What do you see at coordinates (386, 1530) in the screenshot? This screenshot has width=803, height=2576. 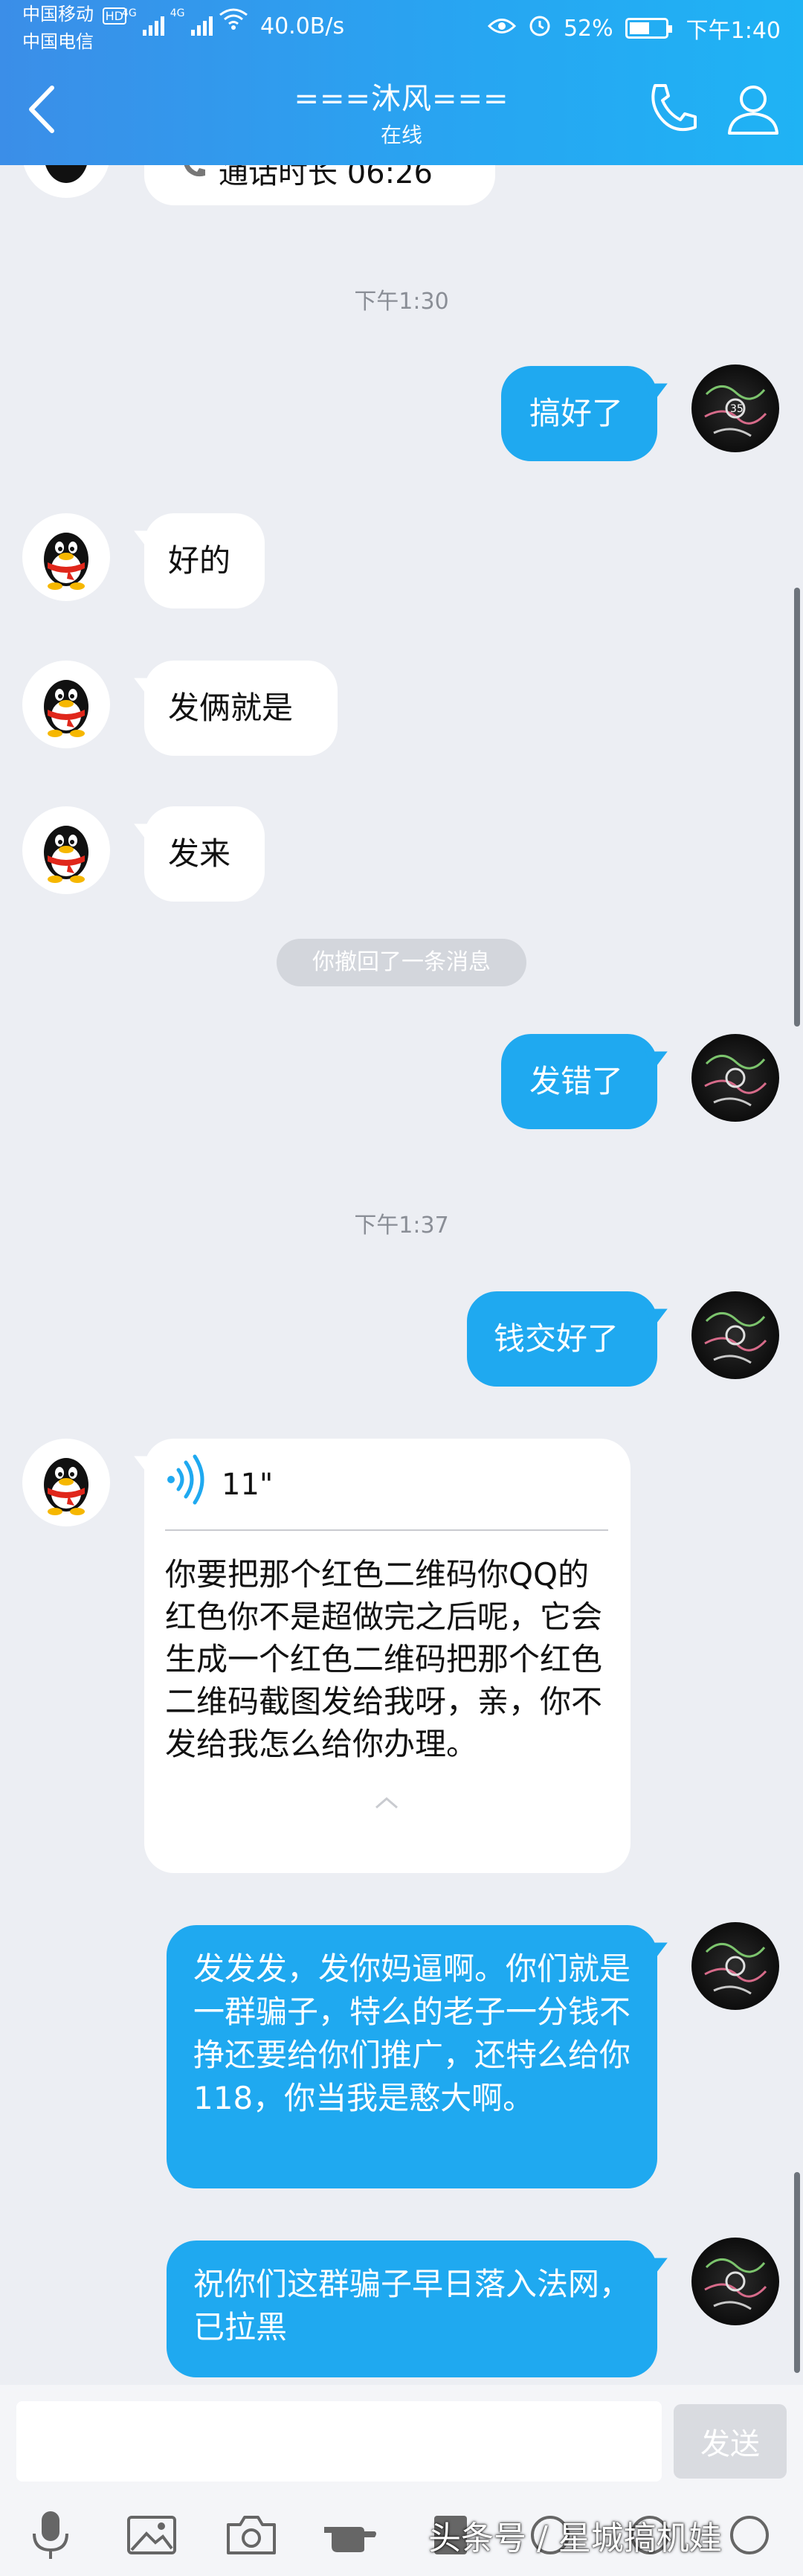 I see `divider` at bounding box center [386, 1530].